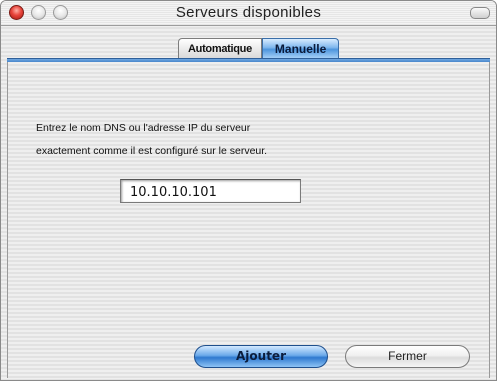  Describe the element at coordinates (220, 48) in the screenshot. I see `tab-automatique: Automatique` at that location.